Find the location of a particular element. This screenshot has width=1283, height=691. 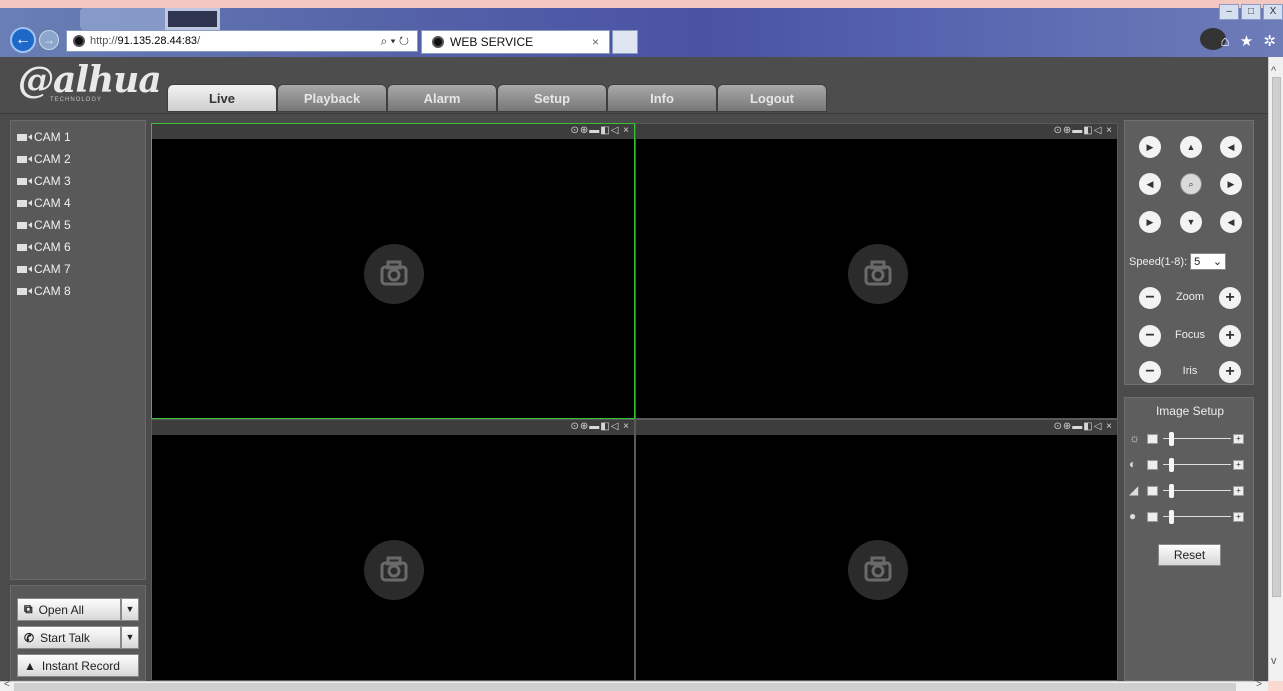

browser-tab: WEB SERVICE × is located at coordinates (515, 42).